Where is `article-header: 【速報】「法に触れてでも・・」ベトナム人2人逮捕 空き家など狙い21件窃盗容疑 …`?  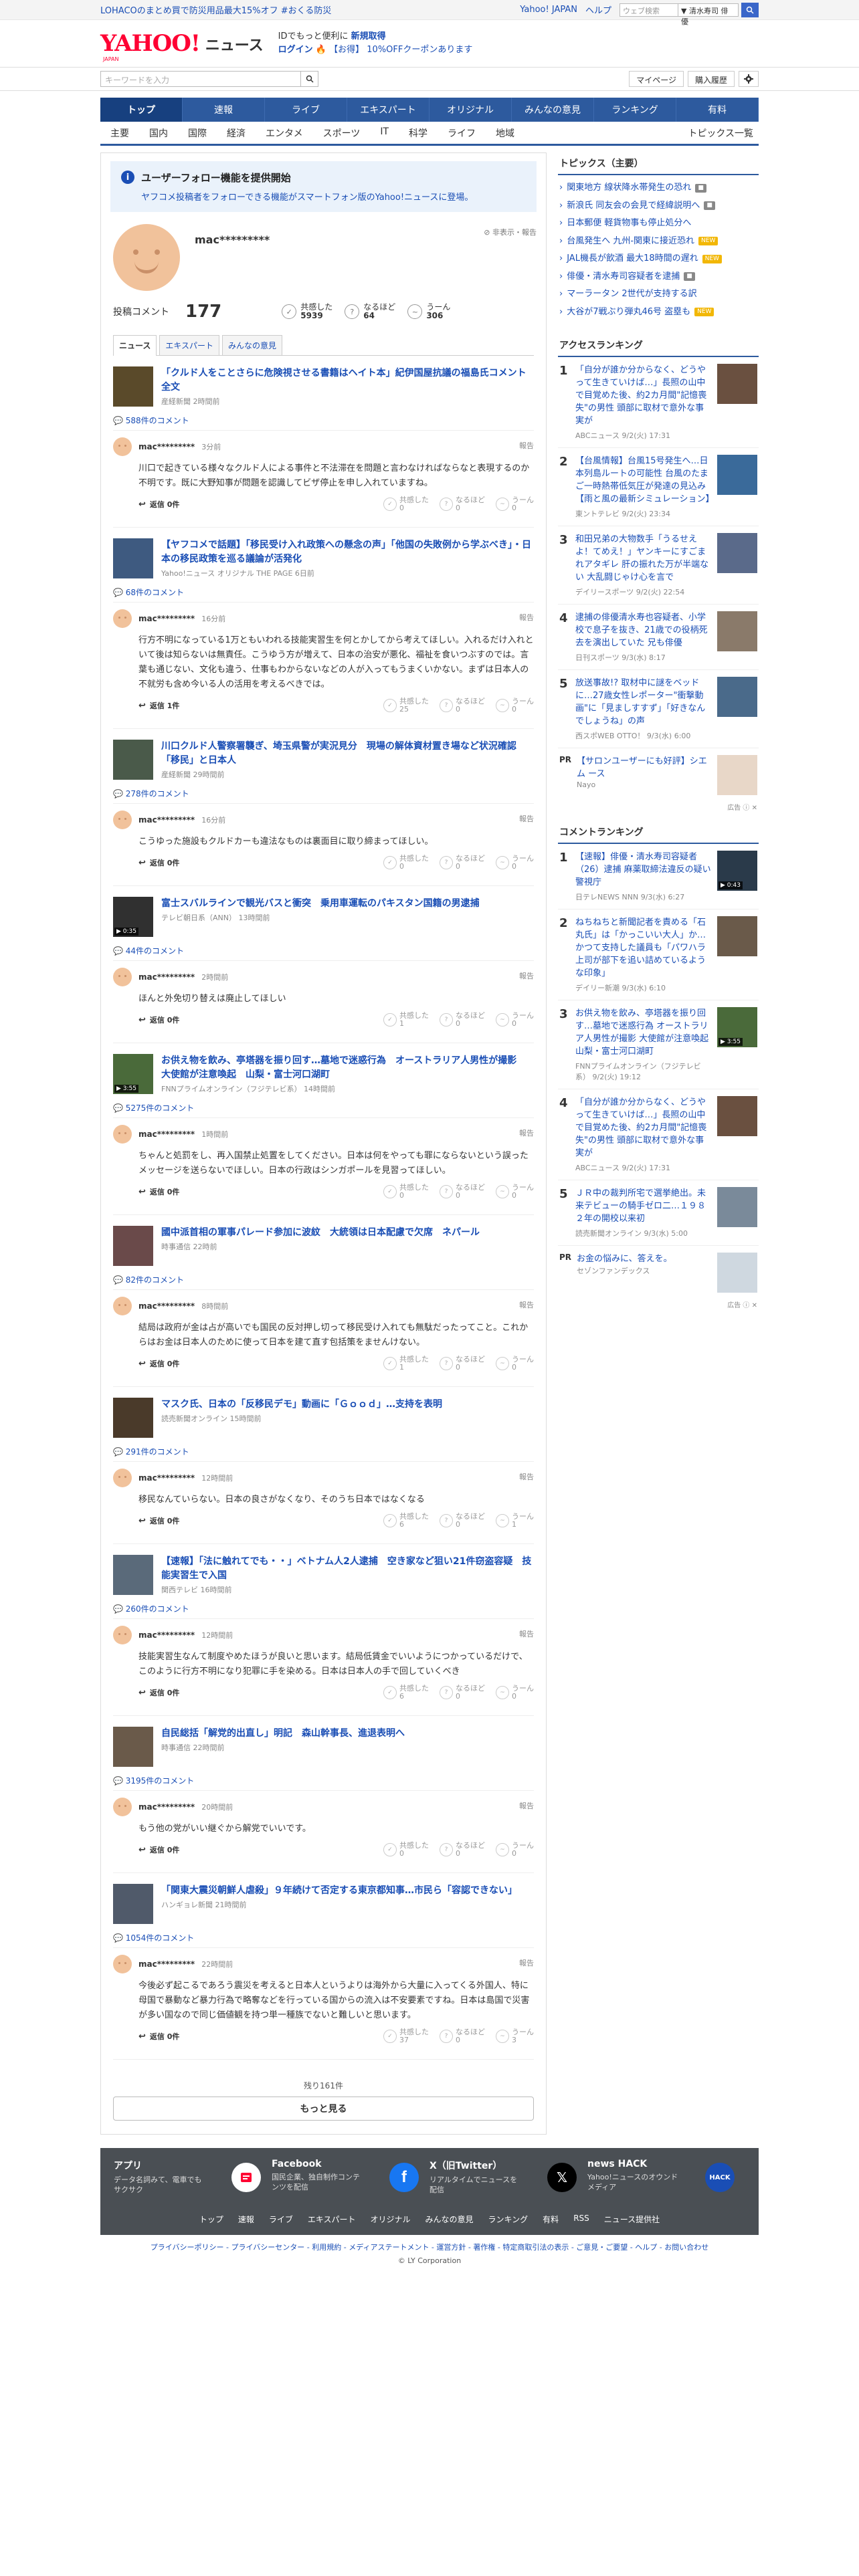
article-header: 【速報】「法に触れてでも・・」ベトナム人2人逮捕 空き家など狙い21件窃盗容疑 … is located at coordinates (323, 1575).